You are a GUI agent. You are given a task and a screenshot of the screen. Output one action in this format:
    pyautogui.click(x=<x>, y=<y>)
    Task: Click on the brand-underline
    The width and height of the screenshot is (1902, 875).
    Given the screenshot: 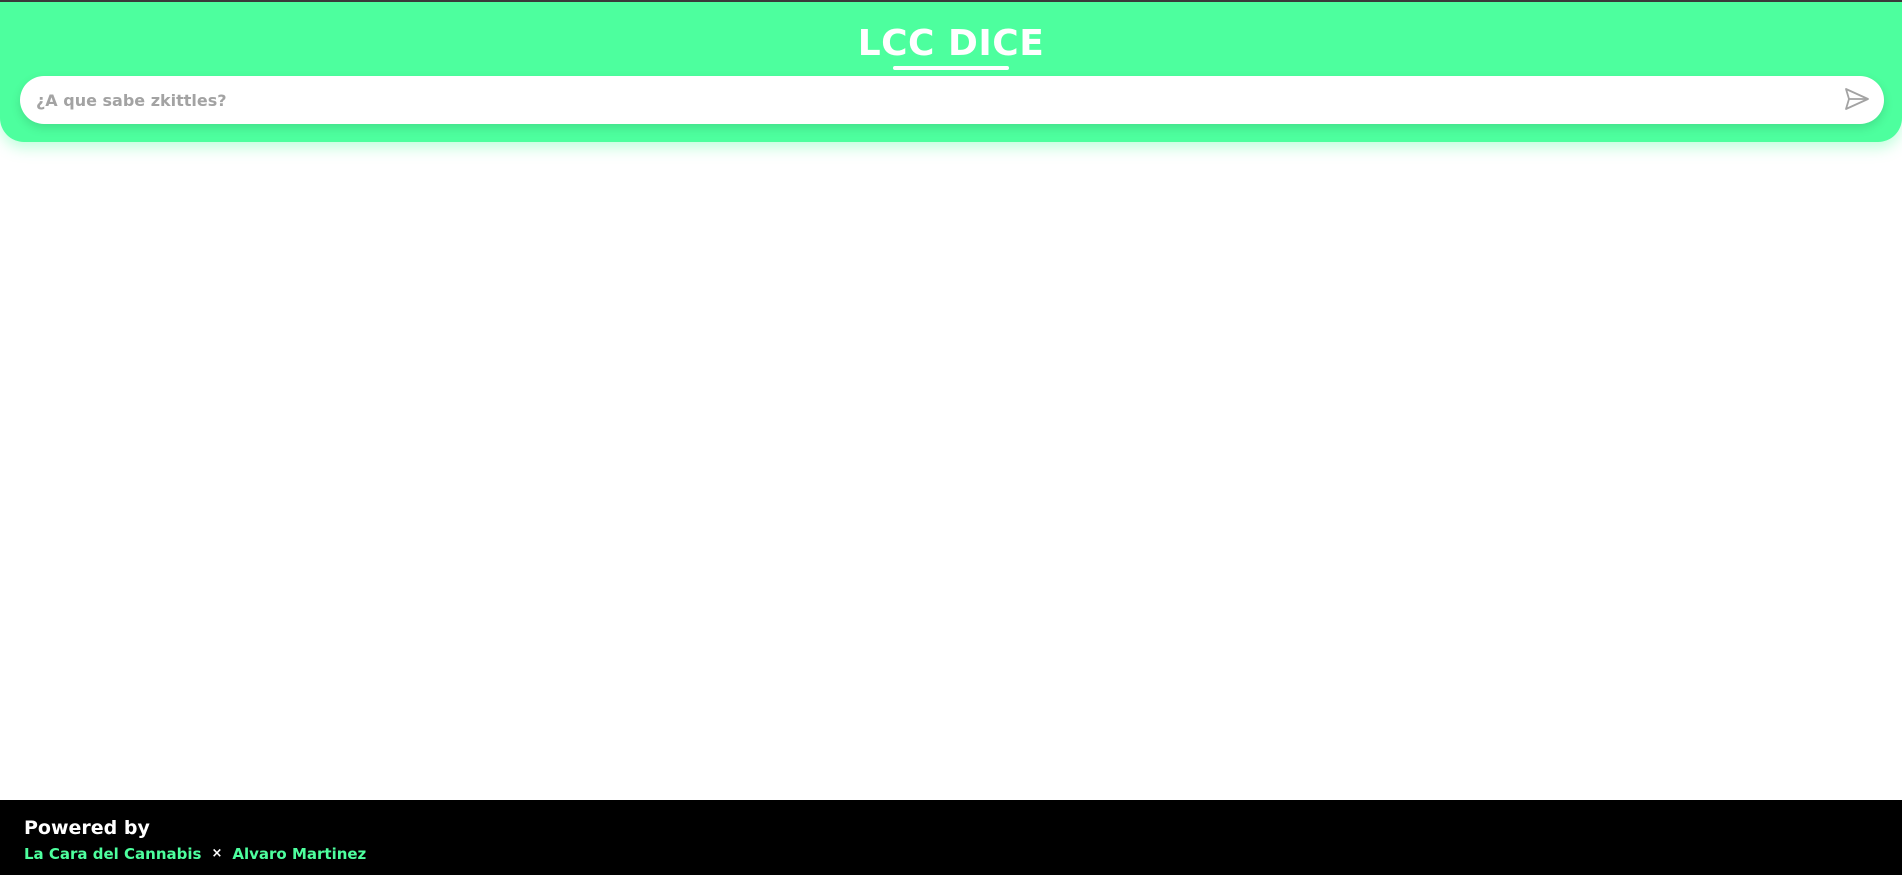 What is the action you would take?
    pyautogui.click(x=950, y=68)
    